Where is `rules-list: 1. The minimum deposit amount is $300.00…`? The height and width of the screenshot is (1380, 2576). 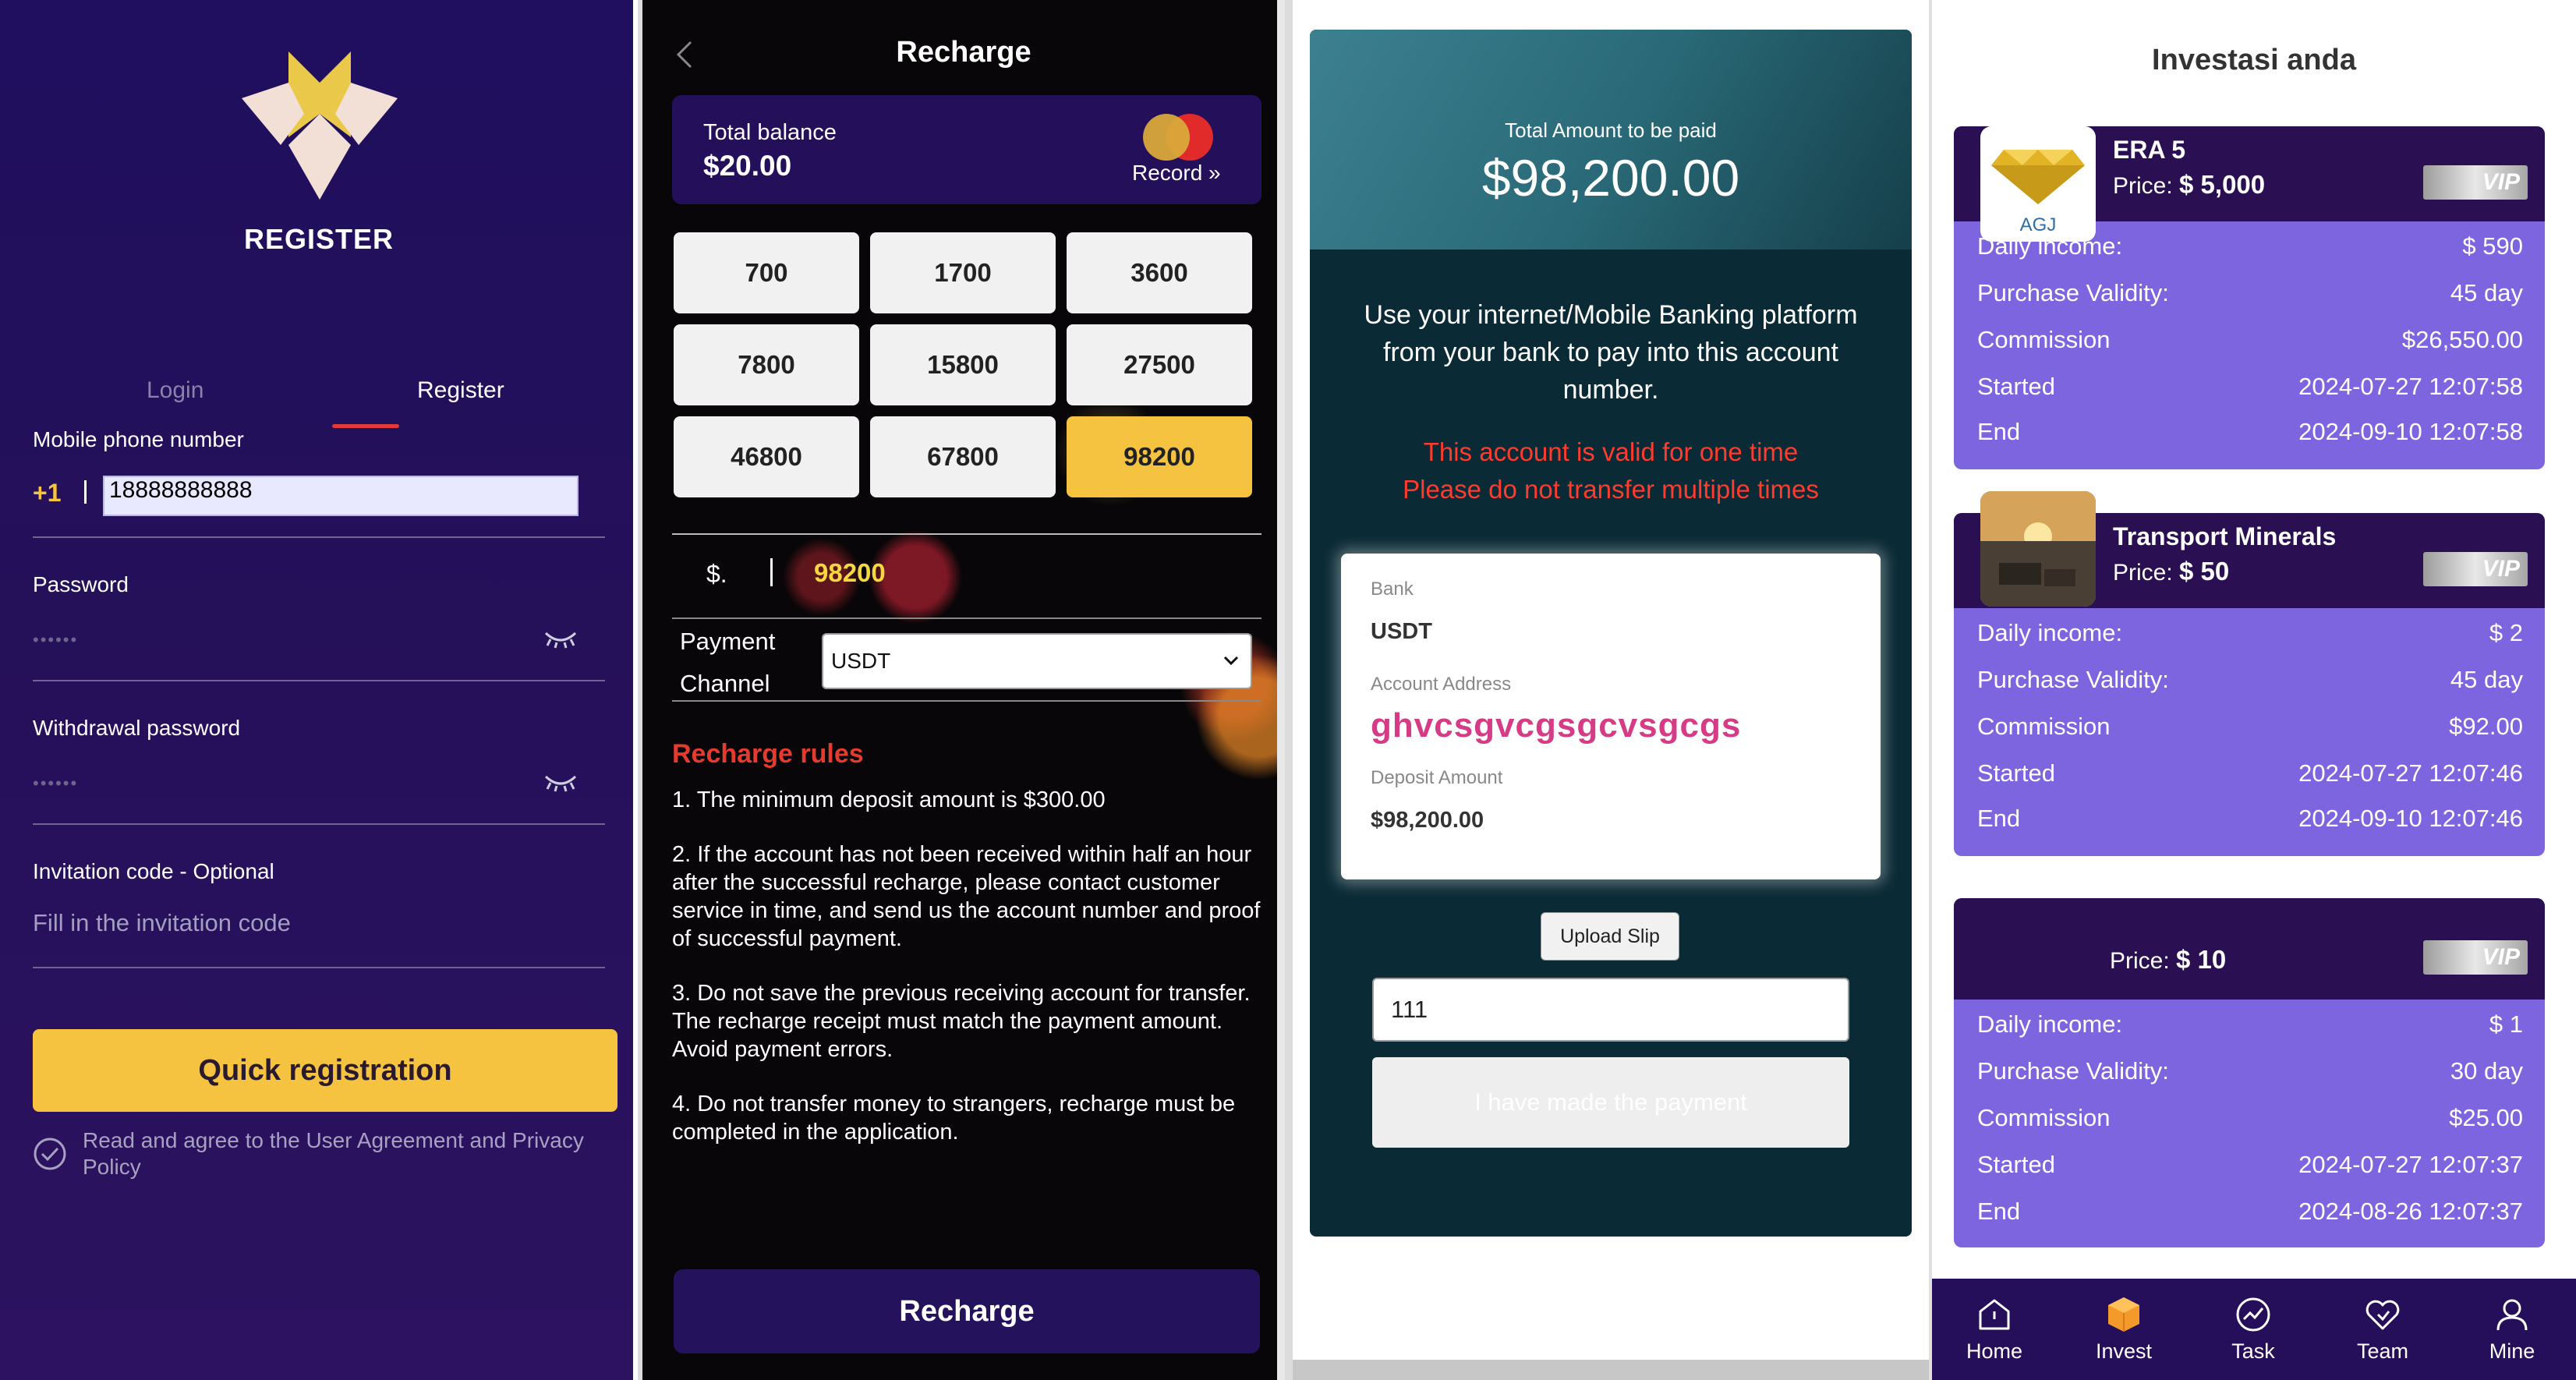
rules-list: 1. The minimum deposit amount is $300.00… is located at coordinates (974, 979).